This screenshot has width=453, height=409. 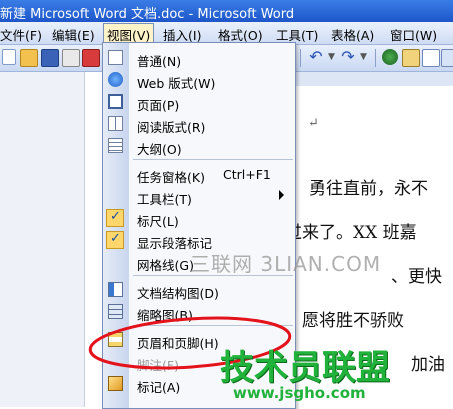 What do you see at coordinates (247, 174) in the screenshot?
I see `menu-item-shortcut: Ctrl+F1` at bounding box center [247, 174].